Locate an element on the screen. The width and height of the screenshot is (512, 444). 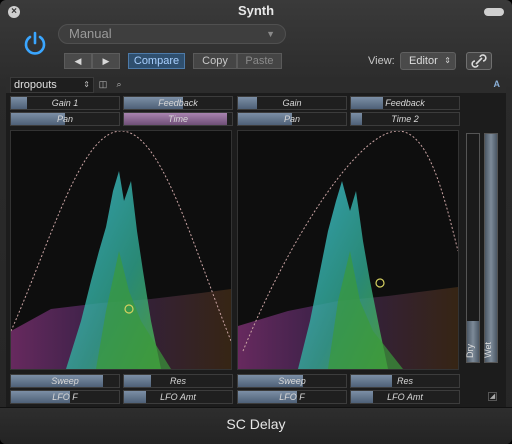
res-left-label: Res is located at coordinates (177, 381).